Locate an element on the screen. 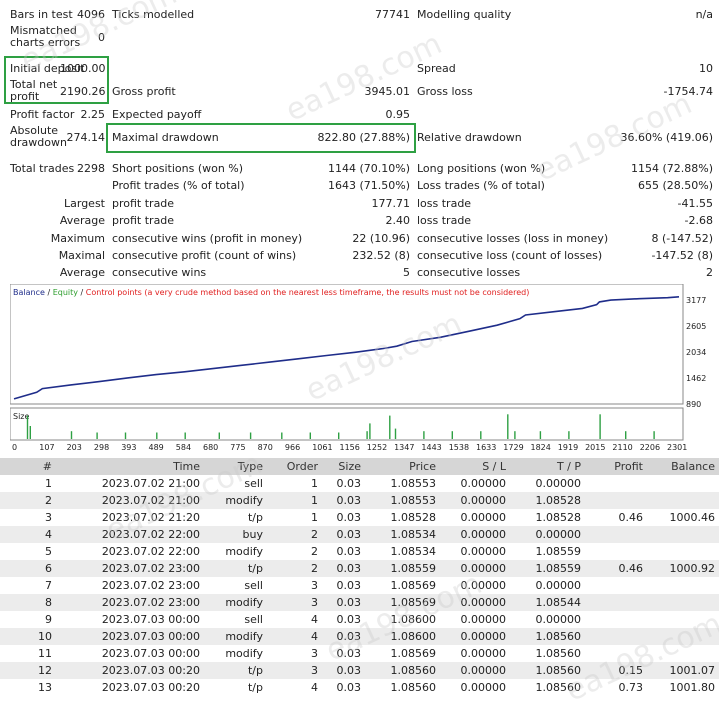  column-header: Type is located at coordinates (235, 466).